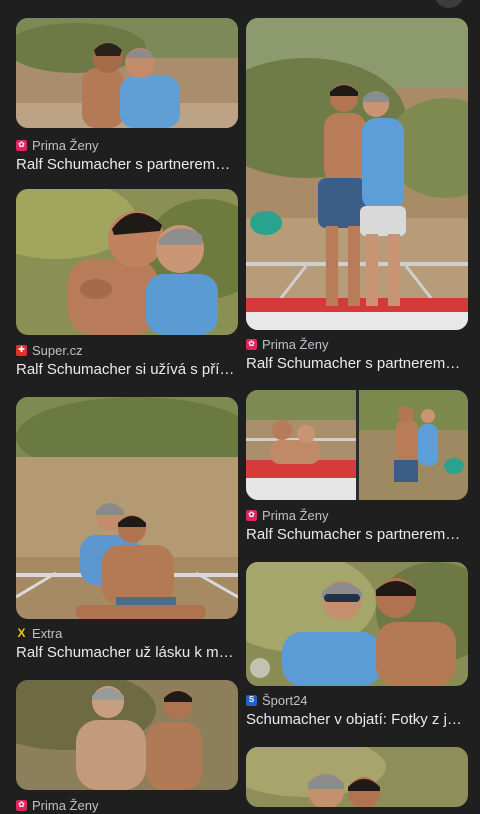 The width and height of the screenshot is (480, 814). I want to click on result-source: S Šport24, so click(277, 700).